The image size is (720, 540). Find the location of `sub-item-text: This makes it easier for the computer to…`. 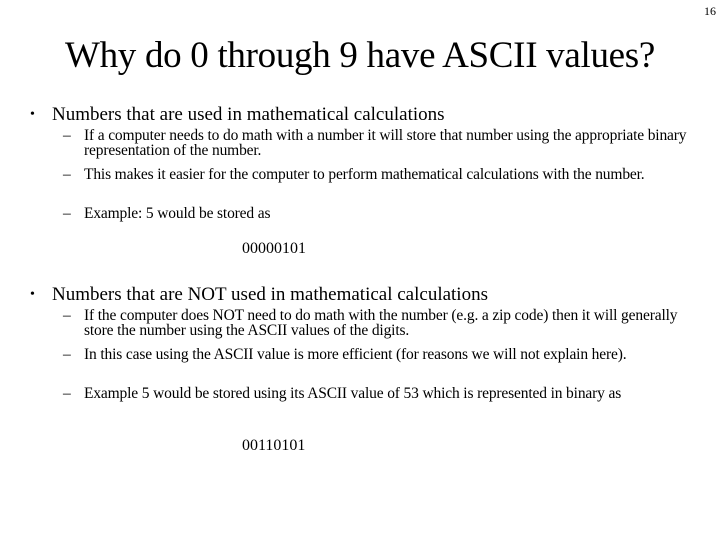

sub-item-text: This makes it easier for the computer to… is located at coordinates (364, 174).